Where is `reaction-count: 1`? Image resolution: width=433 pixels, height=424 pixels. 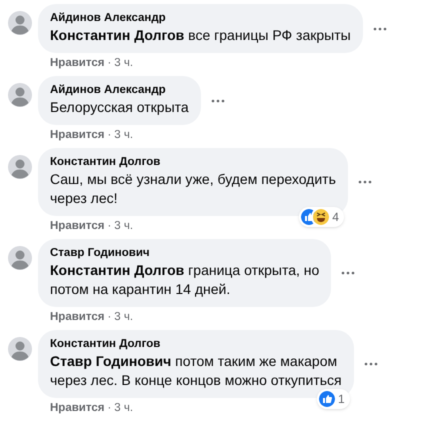 reaction-count: 1 is located at coordinates (341, 399).